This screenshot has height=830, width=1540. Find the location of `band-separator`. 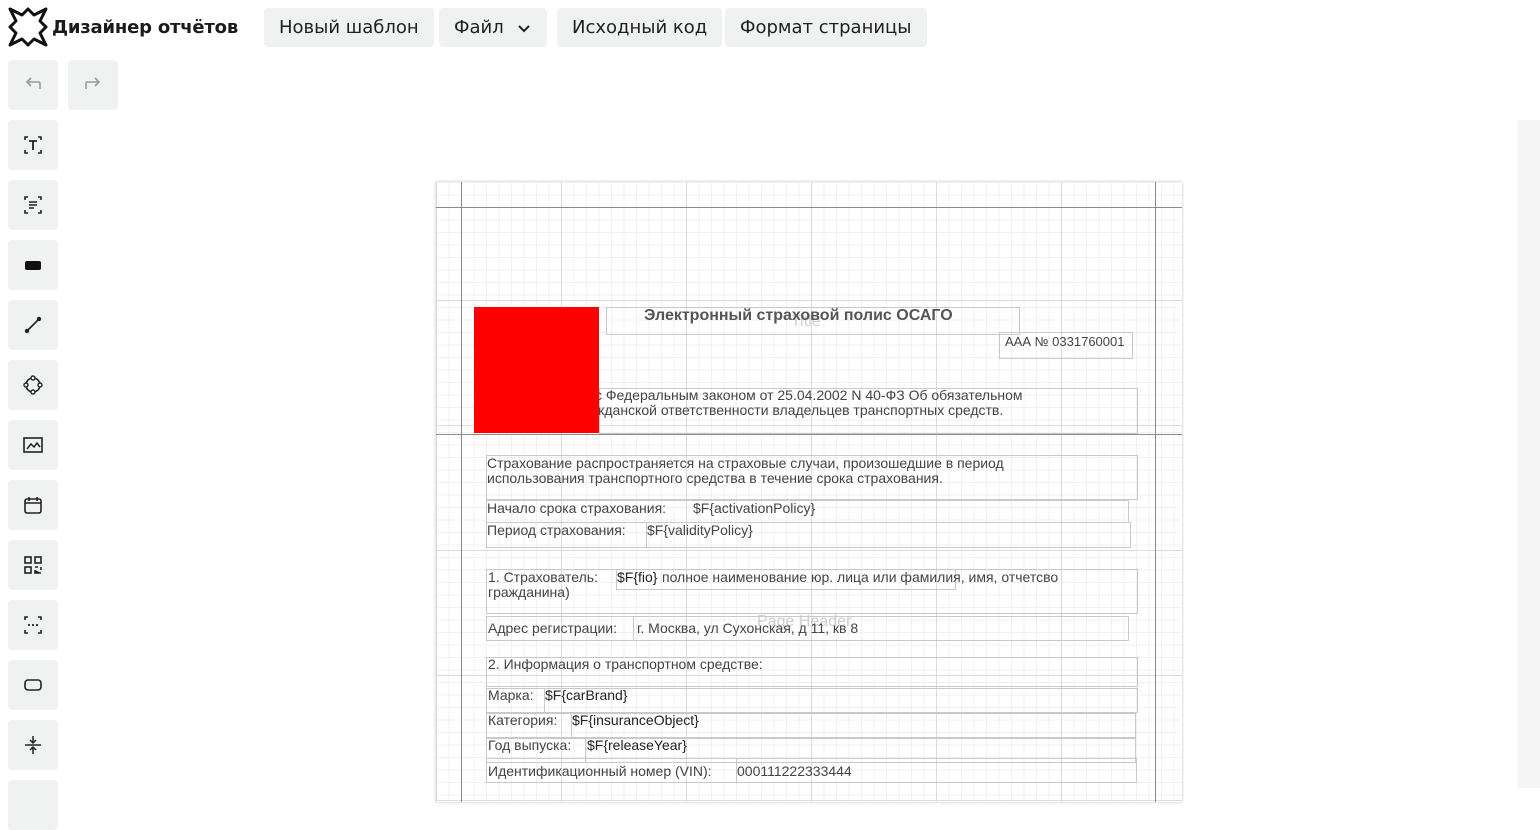

band-separator is located at coordinates (809, 434).